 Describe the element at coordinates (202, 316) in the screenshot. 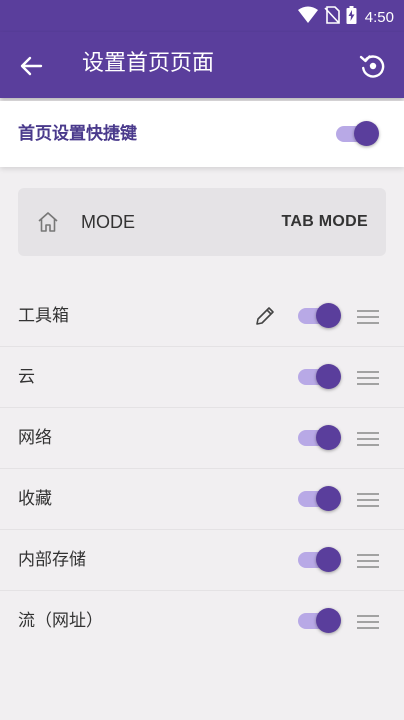

I see `list-item: 工具箱` at that location.